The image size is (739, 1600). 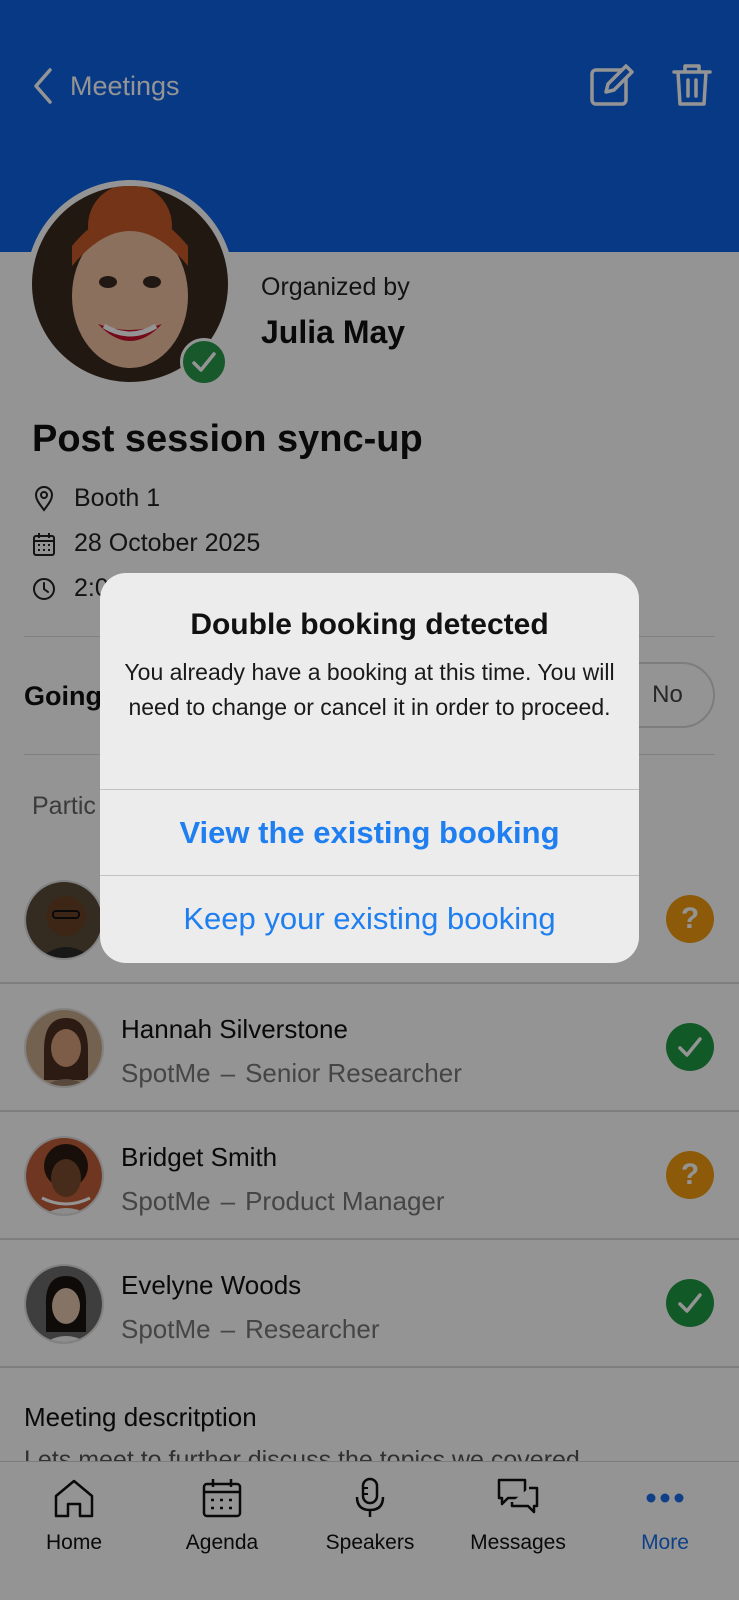 I want to click on alert-title: Double booking detected, so click(x=369, y=624).